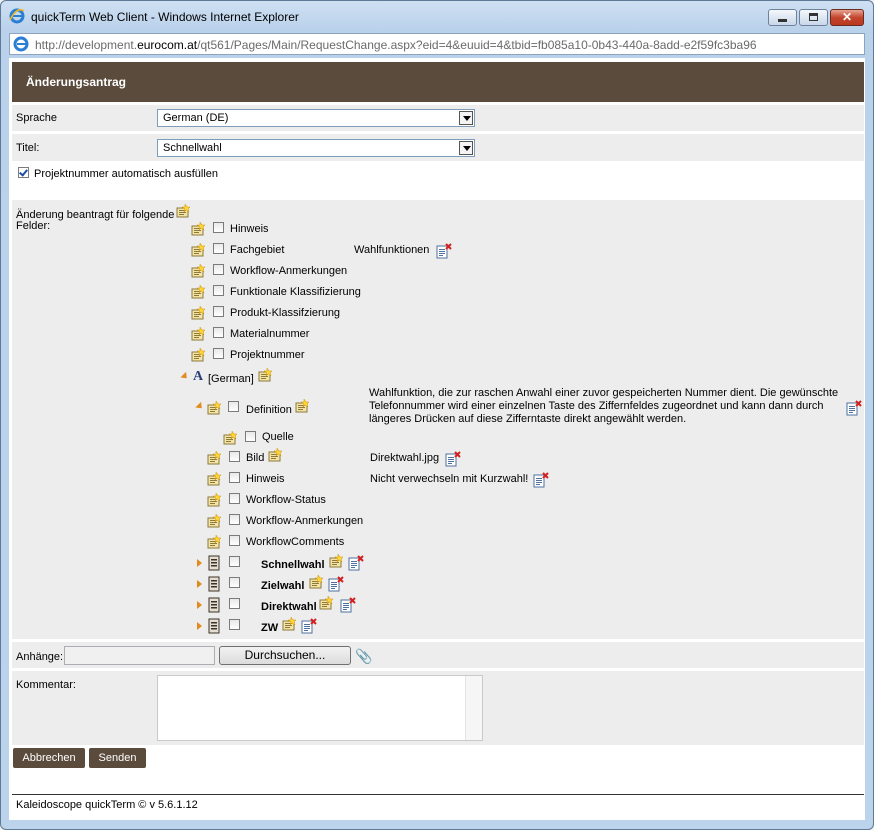 The width and height of the screenshot is (874, 830). What do you see at coordinates (289, 271) in the screenshot?
I see `field-label: Workflow-Anmerkungen` at bounding box center [289, 271].